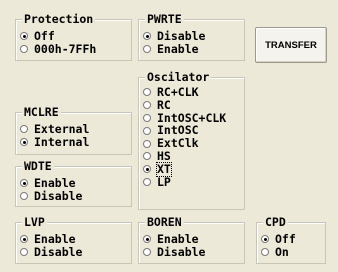 This screenshot has height=272, width=338. Describe the element at coordinates (24, 129) in the screenshot. I see `mclre-radio-external` at that location.